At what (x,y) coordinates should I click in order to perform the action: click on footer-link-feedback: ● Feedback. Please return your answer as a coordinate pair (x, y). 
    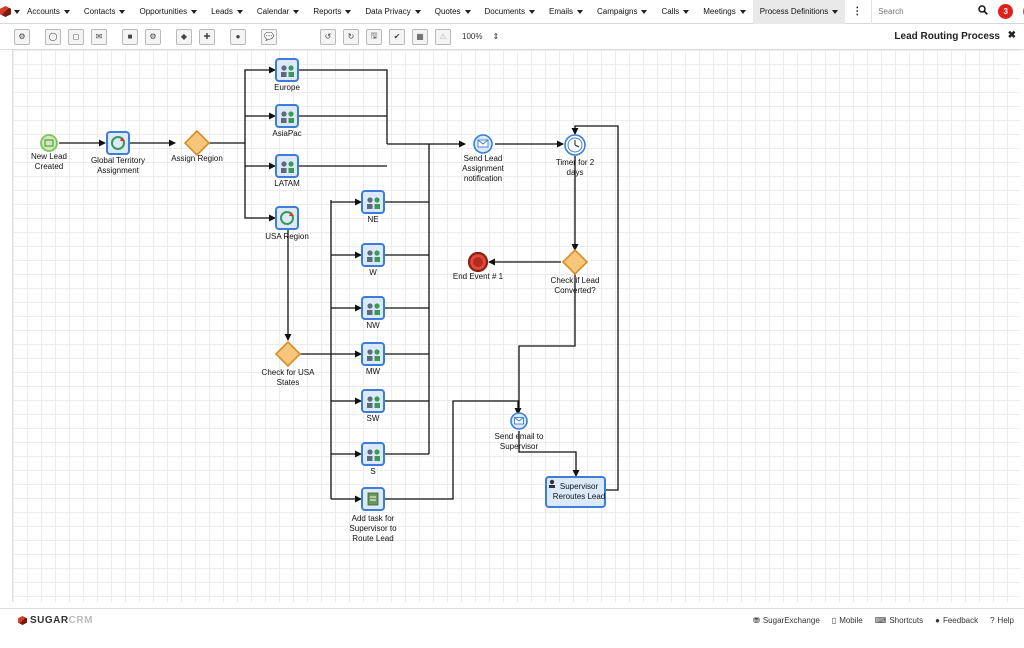
    Looking at the image, I should click on (956, 620).